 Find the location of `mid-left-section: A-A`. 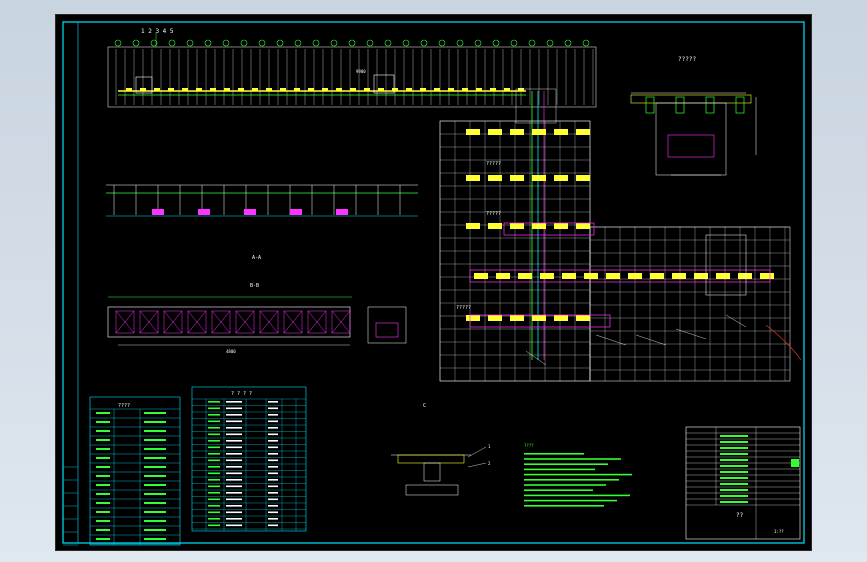

mid-left-section: A-A is located at coordinates (262, 222).